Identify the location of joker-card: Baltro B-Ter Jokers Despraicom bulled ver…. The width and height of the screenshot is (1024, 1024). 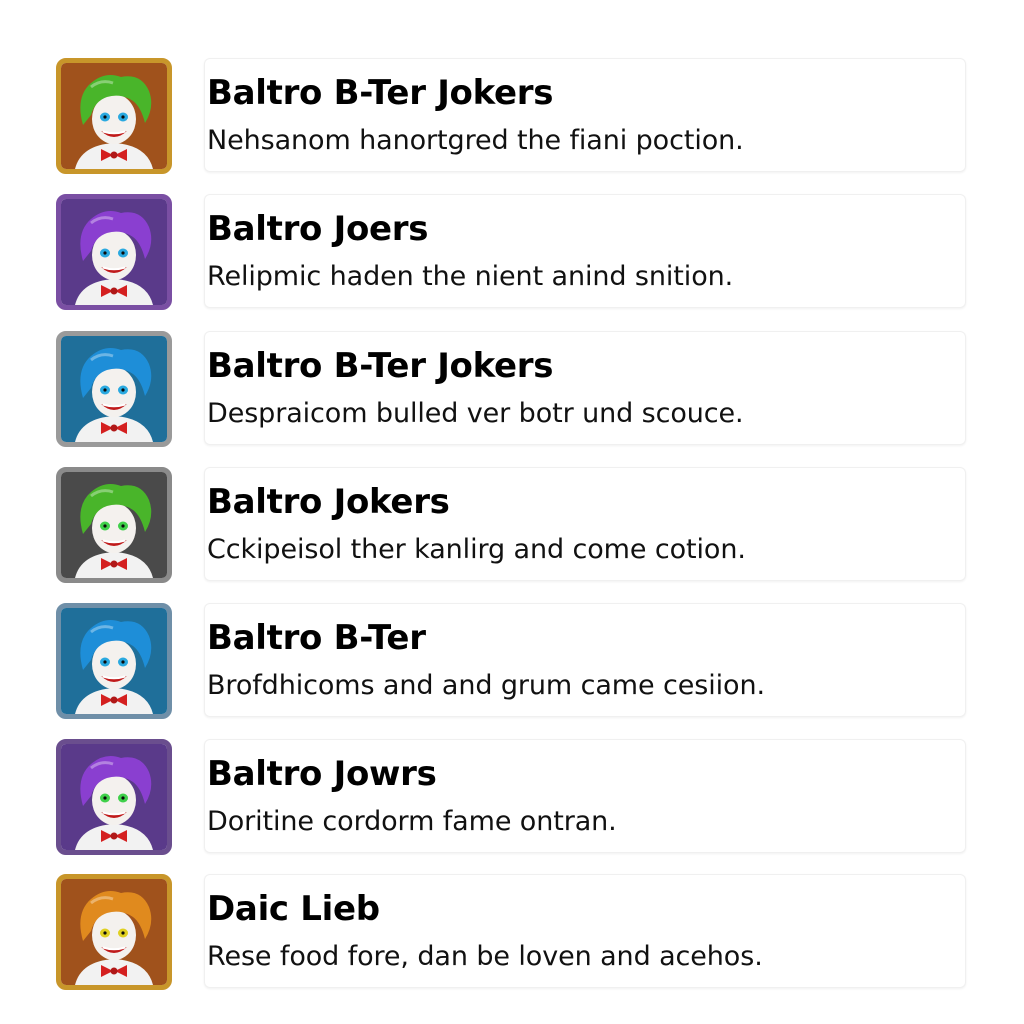
(585, 388).